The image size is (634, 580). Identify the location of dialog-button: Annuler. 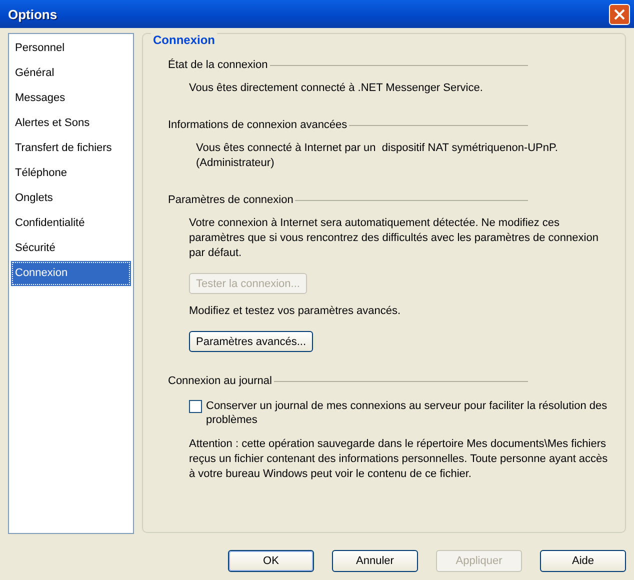
(375, 561).